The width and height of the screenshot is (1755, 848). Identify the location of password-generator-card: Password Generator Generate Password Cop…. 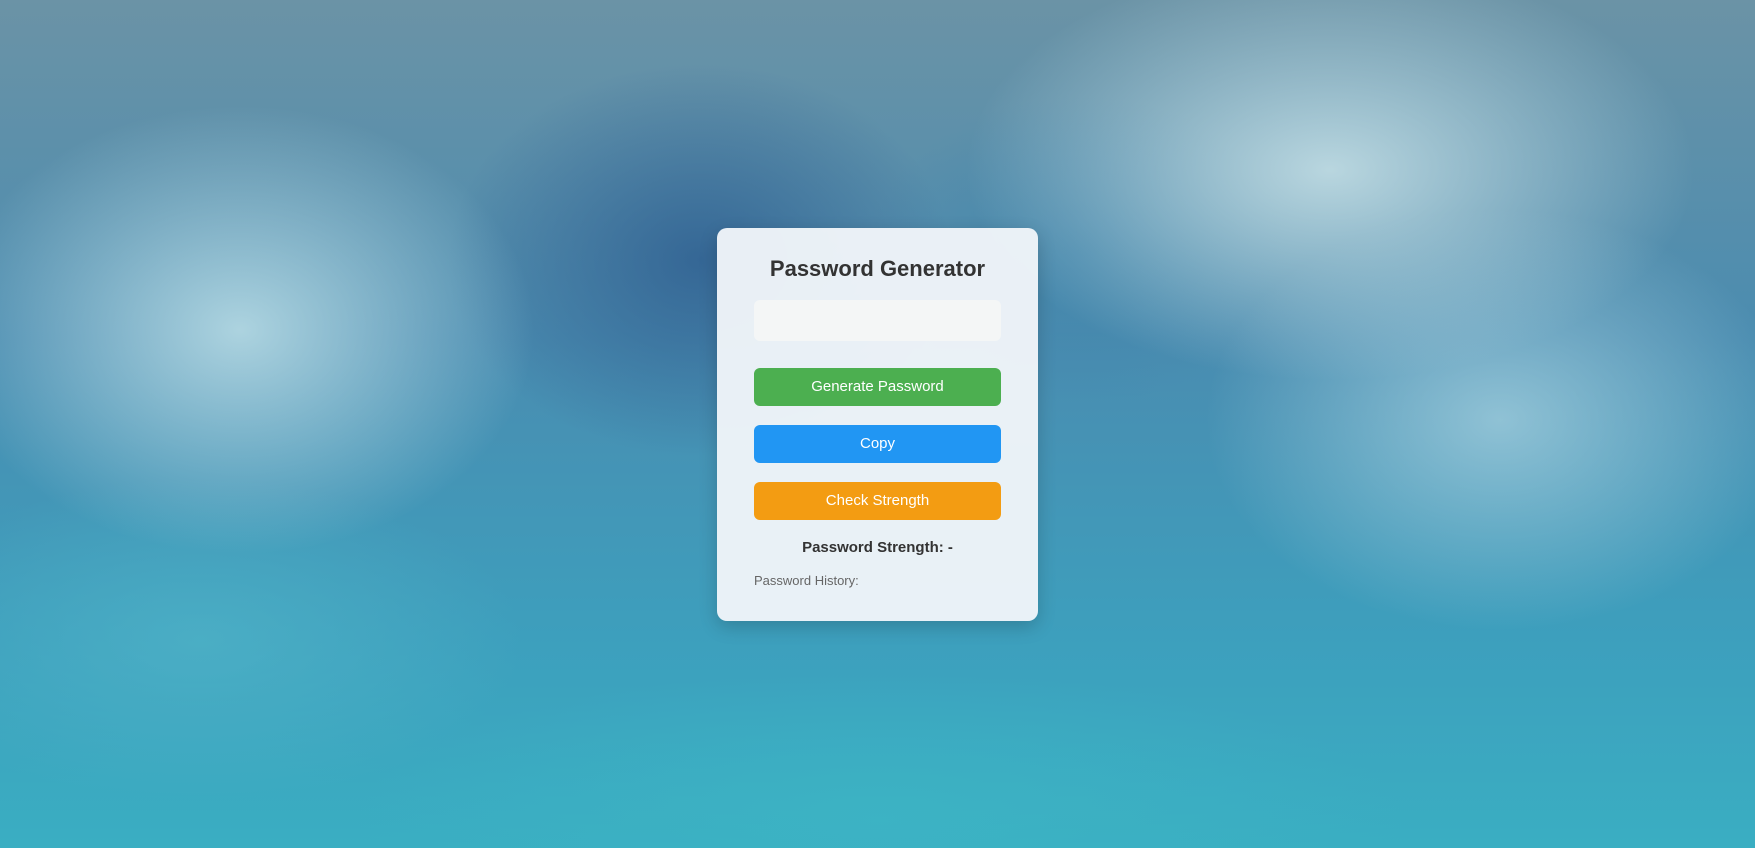
(877, 424).